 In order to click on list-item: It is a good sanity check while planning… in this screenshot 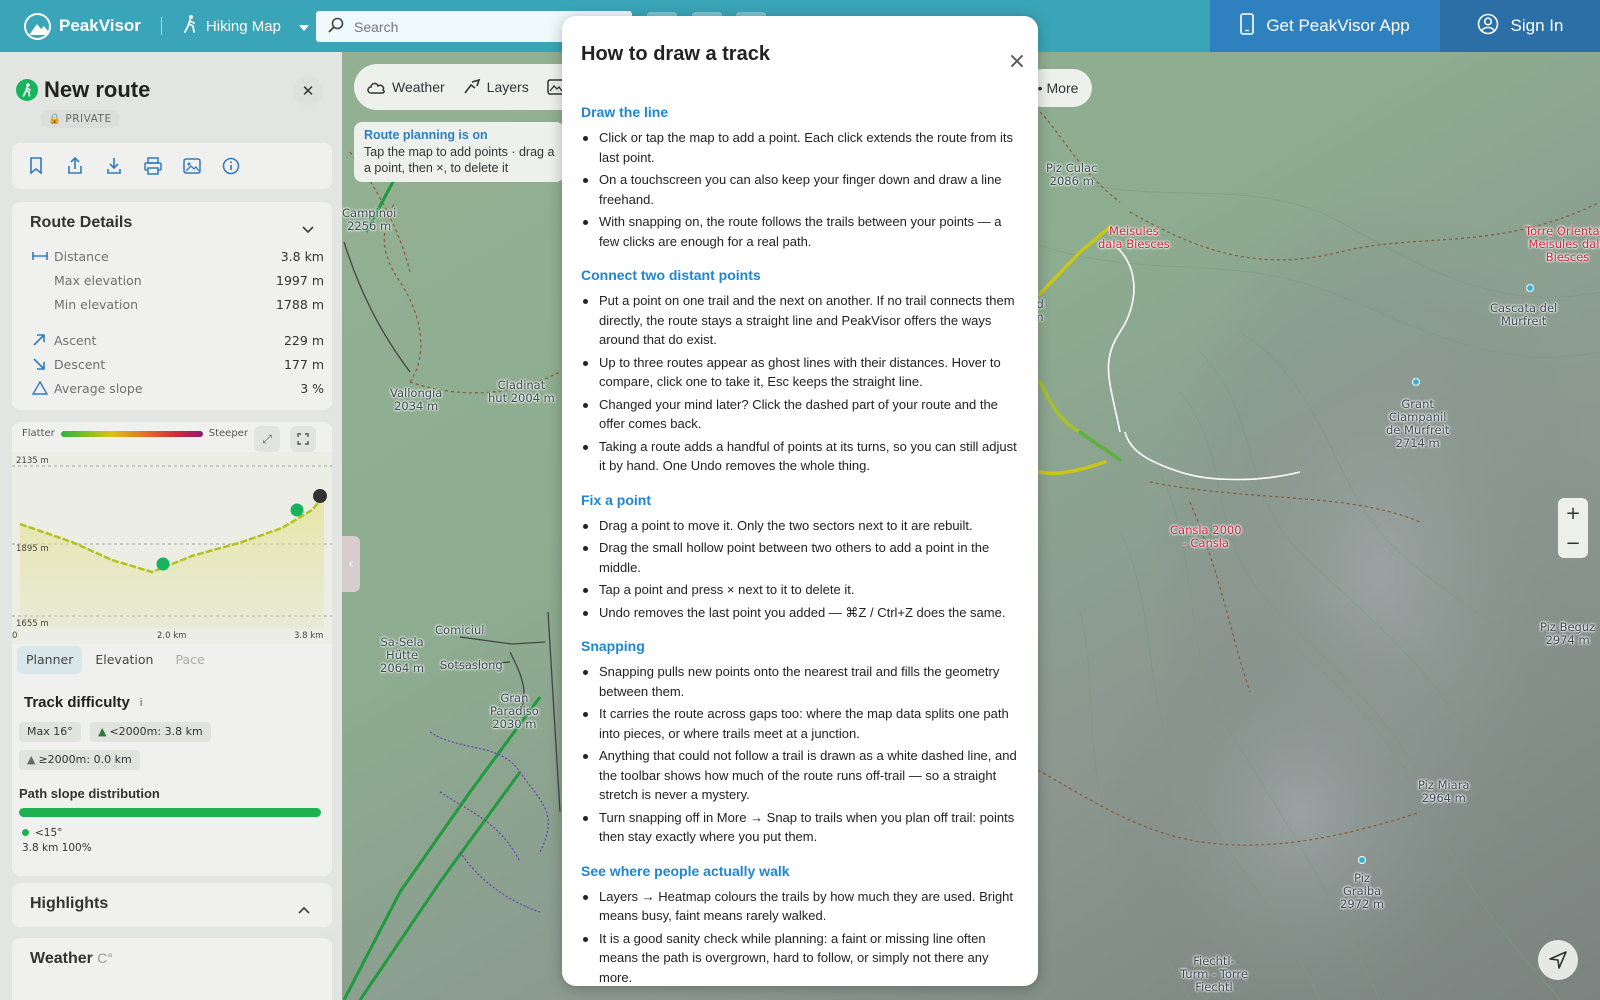, I will do `click(801, 958)`.